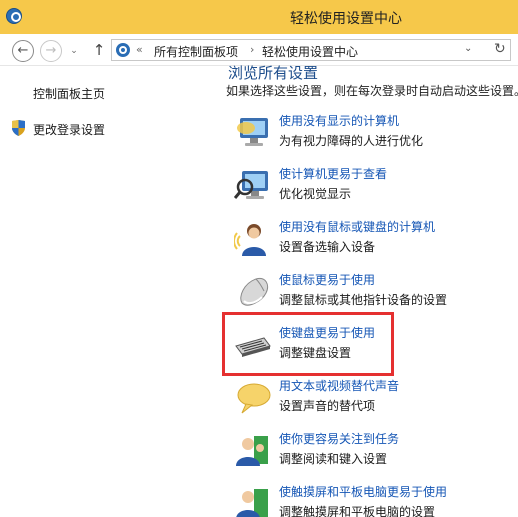 This screenshot has height=517, width=518. What do you see at coordinates (252, 503) in the screenshot?
I see `touch-tablet-icon` at bounding box center [252, 503].